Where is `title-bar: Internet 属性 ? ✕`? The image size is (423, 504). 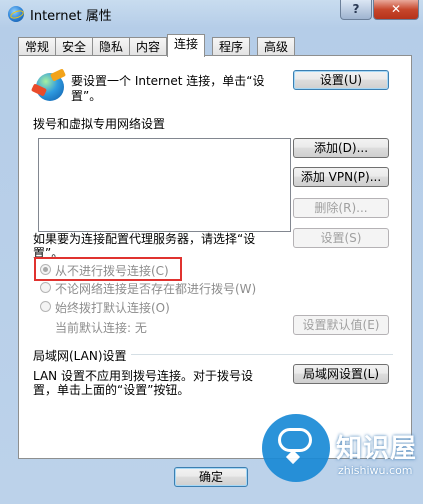
title-bar: Internet 属性 ? ✕ is located at coordinates (211, 14).